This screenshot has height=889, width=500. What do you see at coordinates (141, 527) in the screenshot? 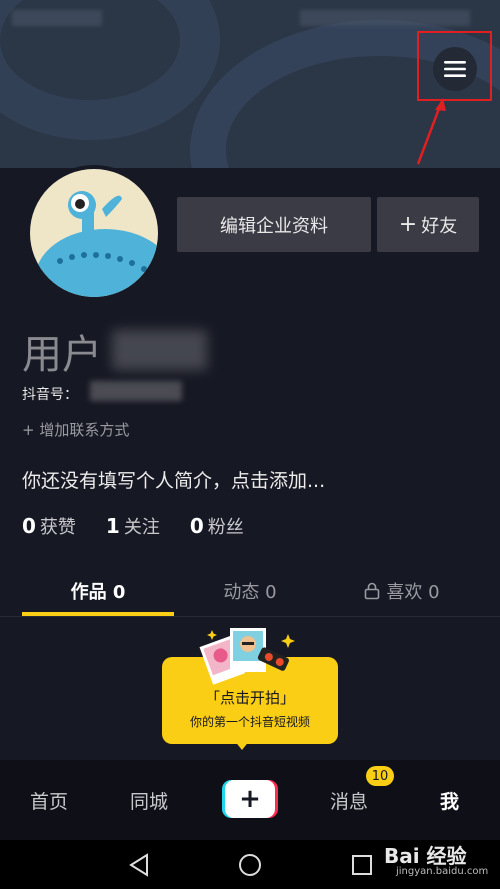
I see `following-label: 关注` at bounding box center [141, 527].